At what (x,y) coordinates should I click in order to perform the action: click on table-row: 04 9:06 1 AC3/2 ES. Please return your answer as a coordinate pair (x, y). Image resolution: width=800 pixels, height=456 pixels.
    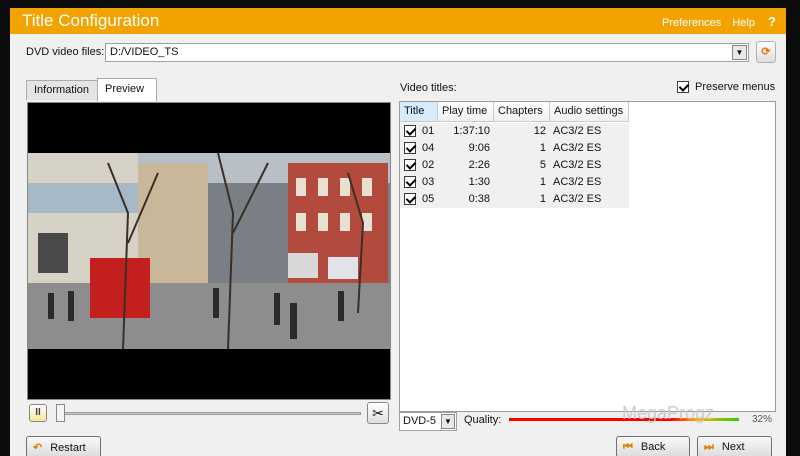
    Looking at the image, I should click on (514, 148).